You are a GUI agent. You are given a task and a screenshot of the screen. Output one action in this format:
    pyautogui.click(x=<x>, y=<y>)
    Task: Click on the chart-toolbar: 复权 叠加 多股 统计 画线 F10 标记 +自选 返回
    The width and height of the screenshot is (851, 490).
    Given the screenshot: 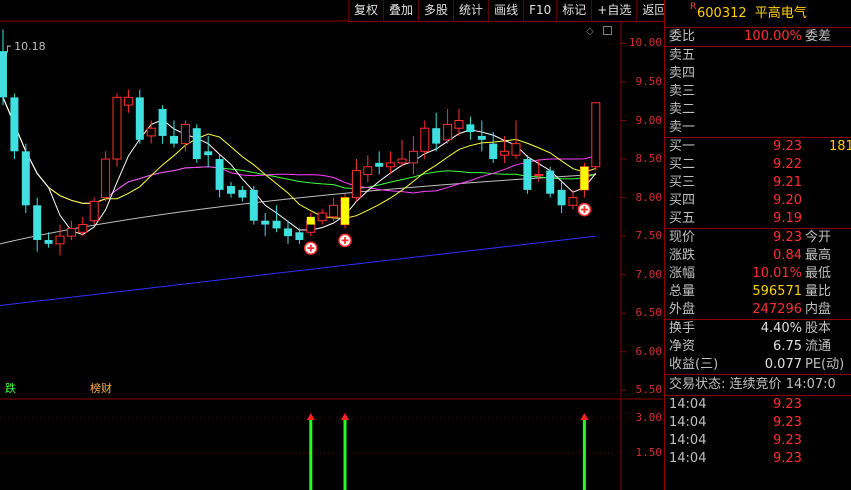 What is the action you would take?
    pyautogui.click(x=510, y=11)
    